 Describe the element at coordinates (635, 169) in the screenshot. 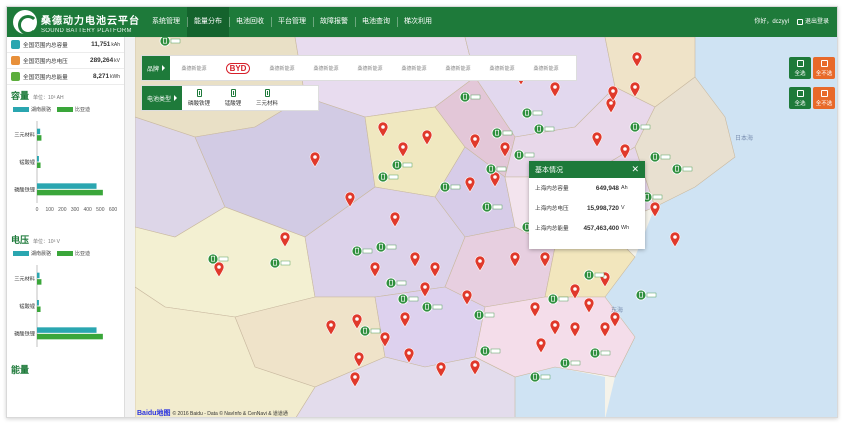

I see `close-icon: ✕` at that location.